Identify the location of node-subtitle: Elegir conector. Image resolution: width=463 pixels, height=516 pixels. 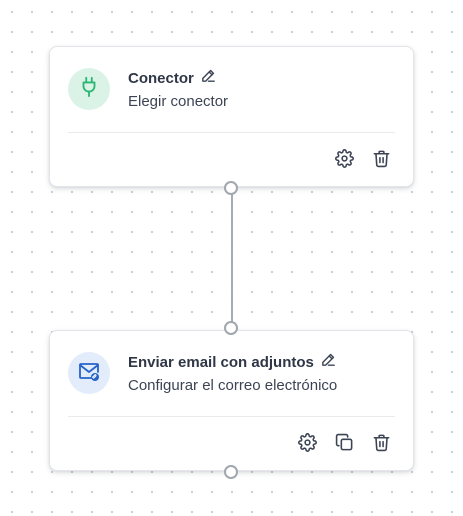
(178, 101).